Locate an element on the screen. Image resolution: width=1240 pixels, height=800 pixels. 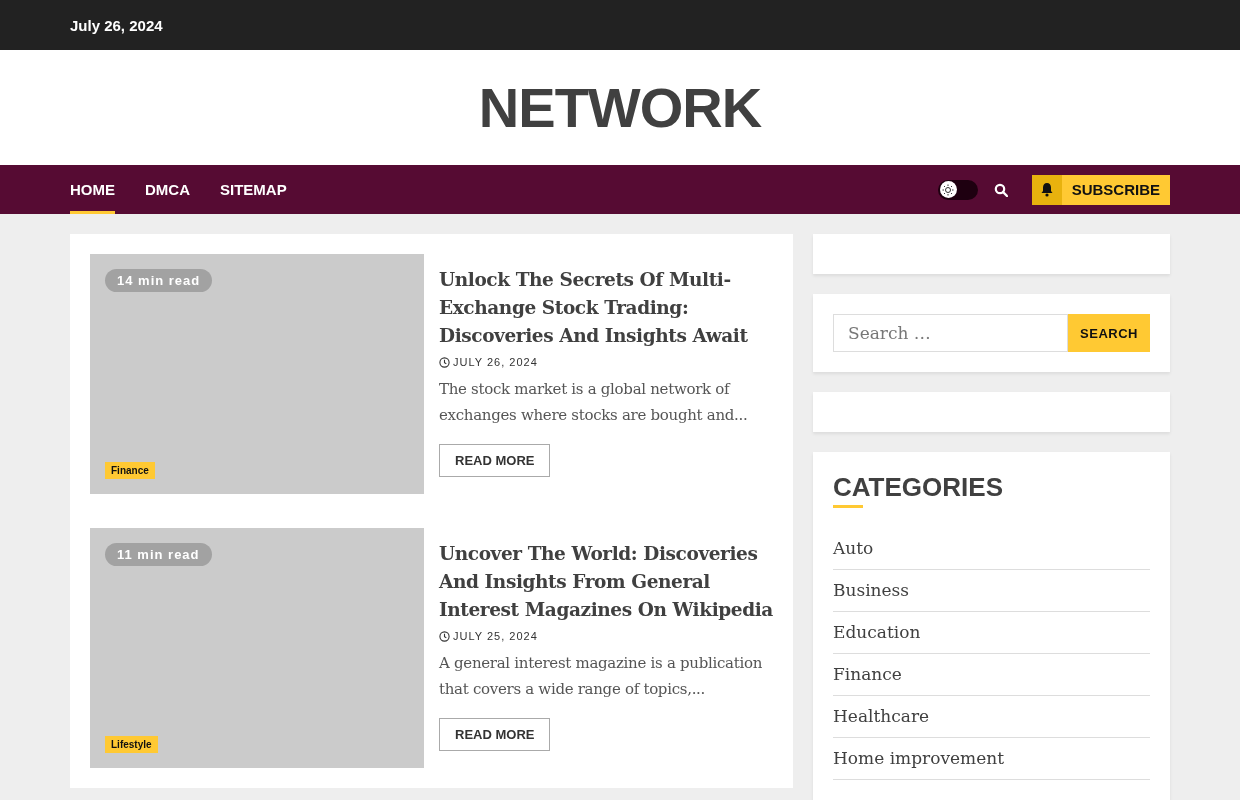
category-link: Finance is located at coordinates (991, 675).